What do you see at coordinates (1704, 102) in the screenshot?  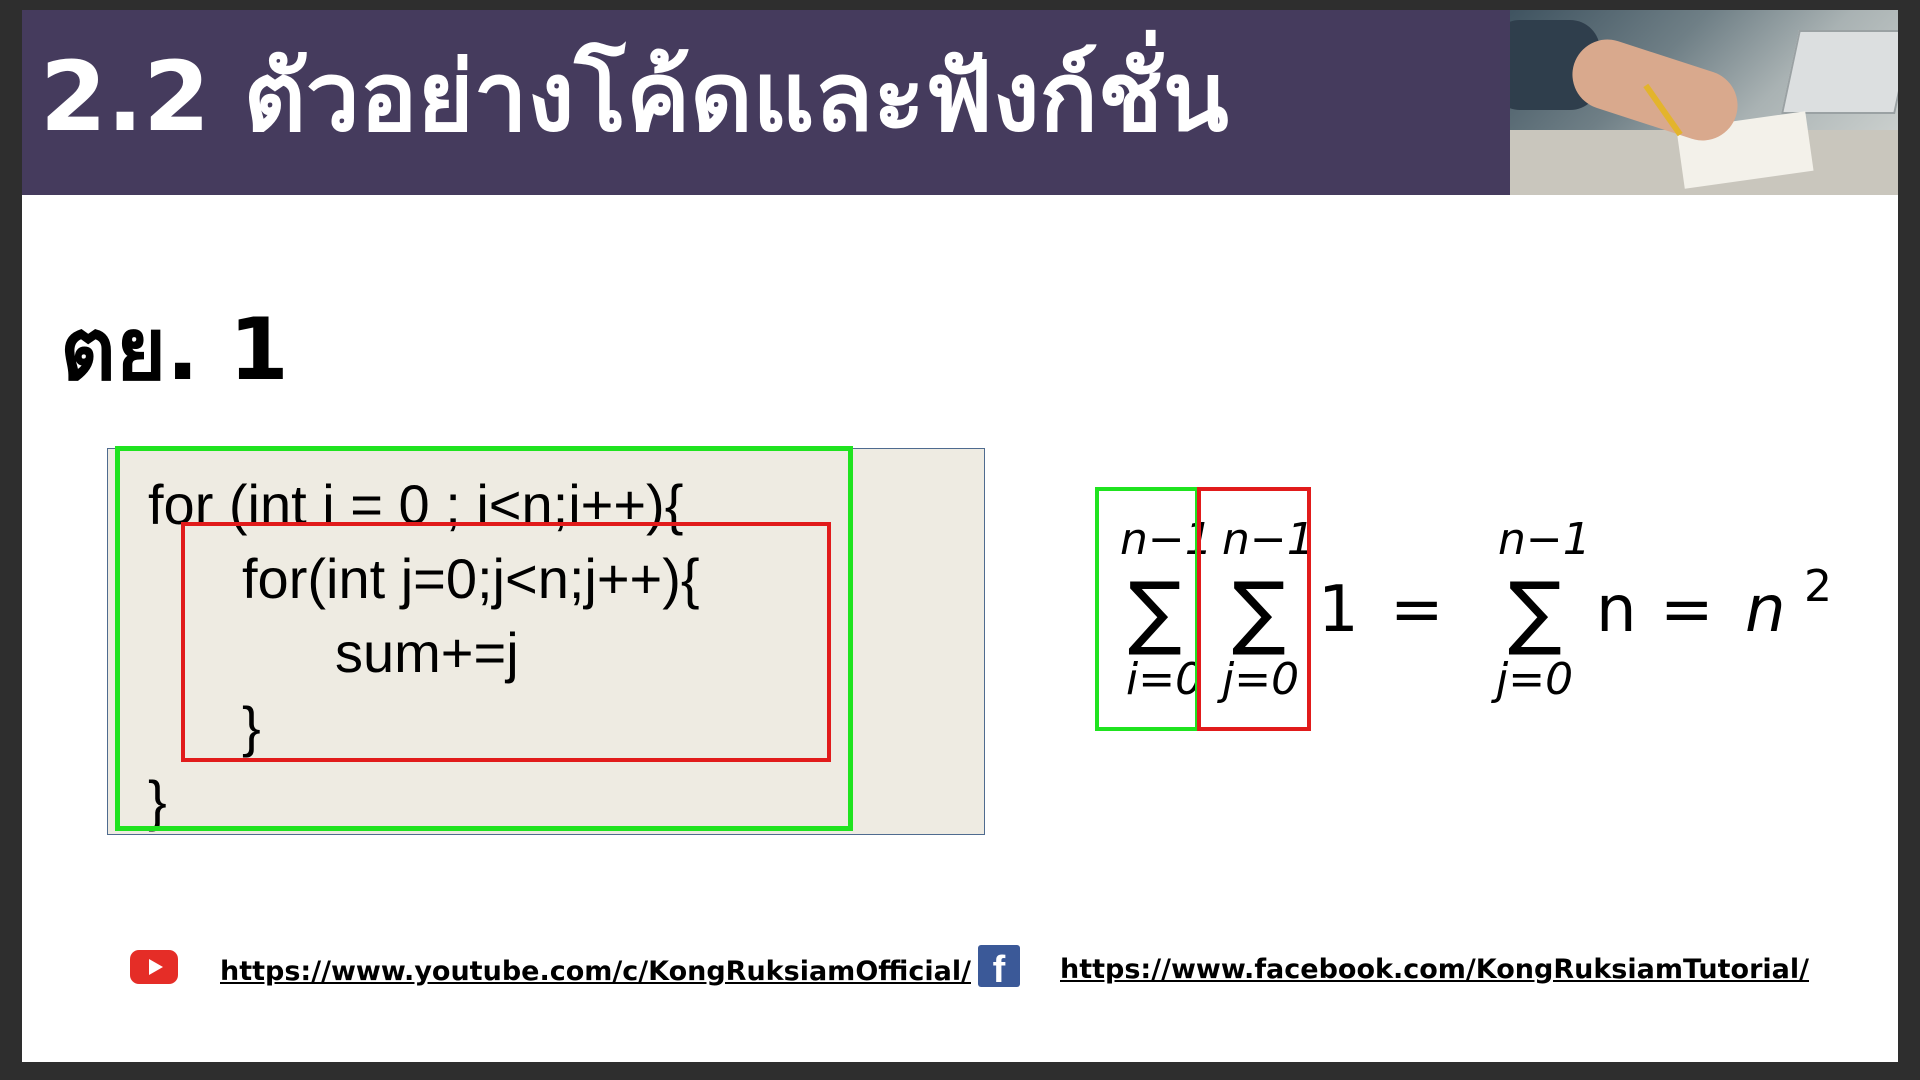 I see `header-photo` at bounding box center [1704, 102].